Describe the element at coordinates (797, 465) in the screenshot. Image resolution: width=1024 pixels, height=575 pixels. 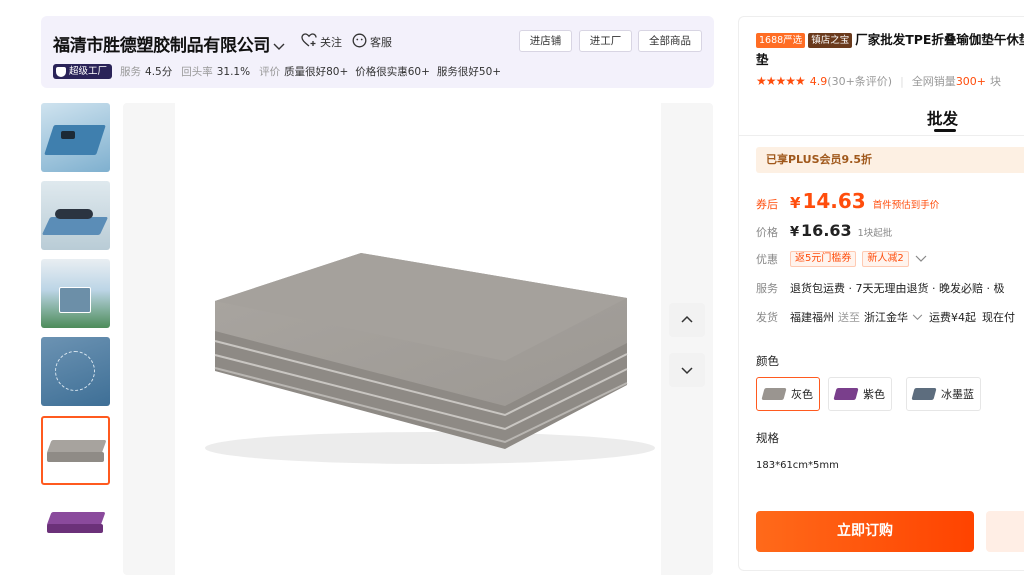
I see `spec-value: 183*61cm*5mm` at that location.